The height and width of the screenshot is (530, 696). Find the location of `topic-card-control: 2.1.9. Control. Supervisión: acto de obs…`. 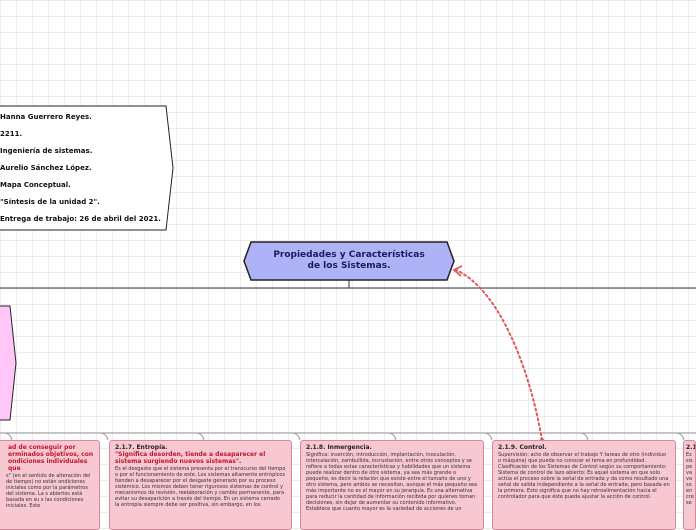

topic-card-control: 2.1.9. Control. Supervisión: acto de obs… is located at coordinates (584, 485).